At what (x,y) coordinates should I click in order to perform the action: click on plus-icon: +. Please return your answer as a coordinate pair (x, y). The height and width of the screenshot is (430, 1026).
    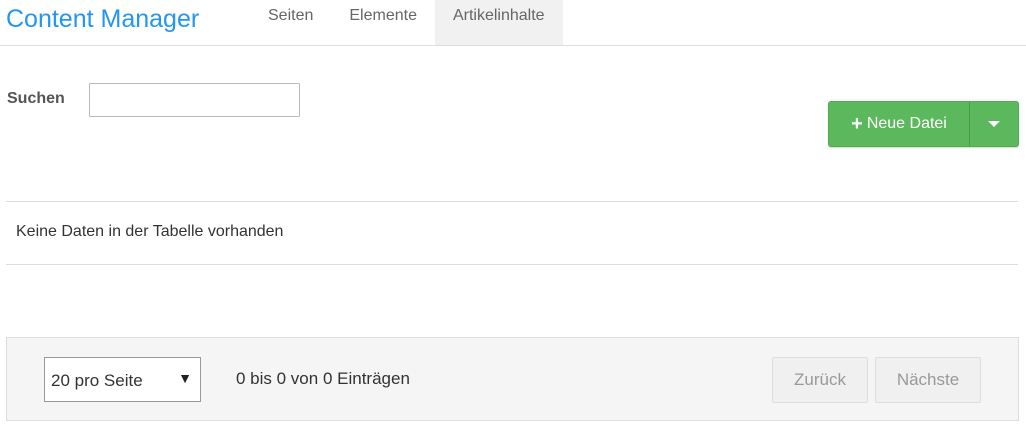
    Looking at the image, I should click on (857, 124).